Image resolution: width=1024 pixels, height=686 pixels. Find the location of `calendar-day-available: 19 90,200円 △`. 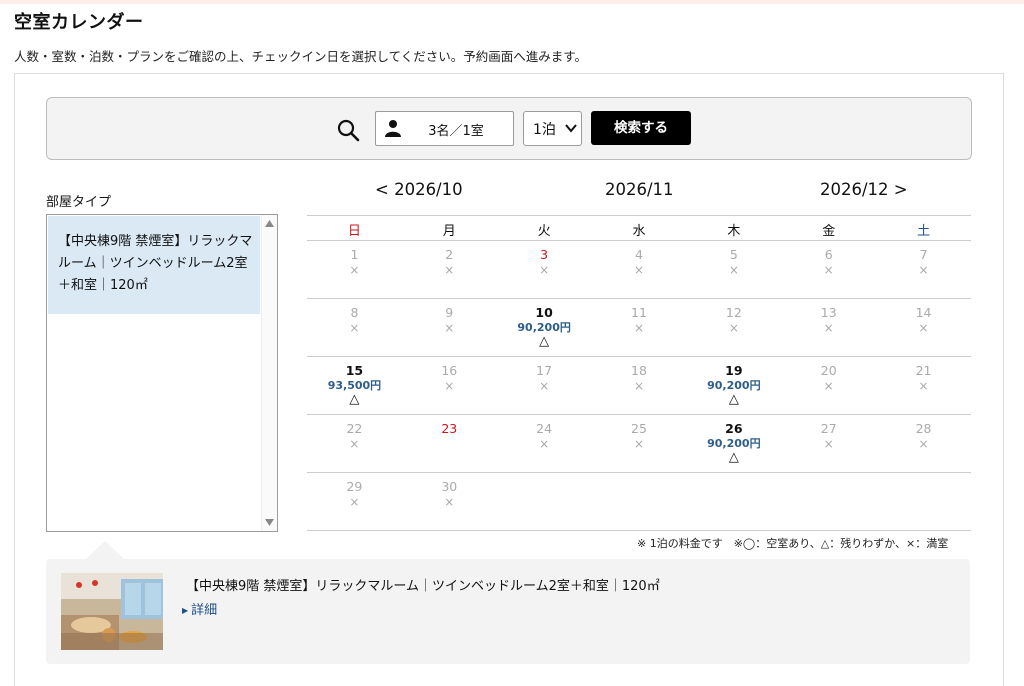

calendar-day-available: 19 90,200円 △ is located at coordinates (733, 385).